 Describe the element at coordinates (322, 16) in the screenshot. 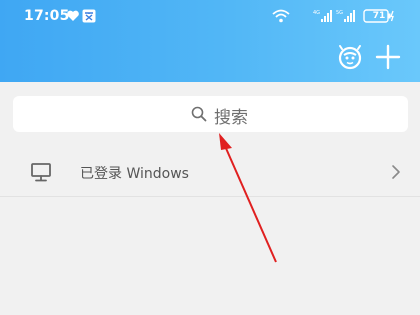

I see `signal-4g-icon: 4G` at that location.